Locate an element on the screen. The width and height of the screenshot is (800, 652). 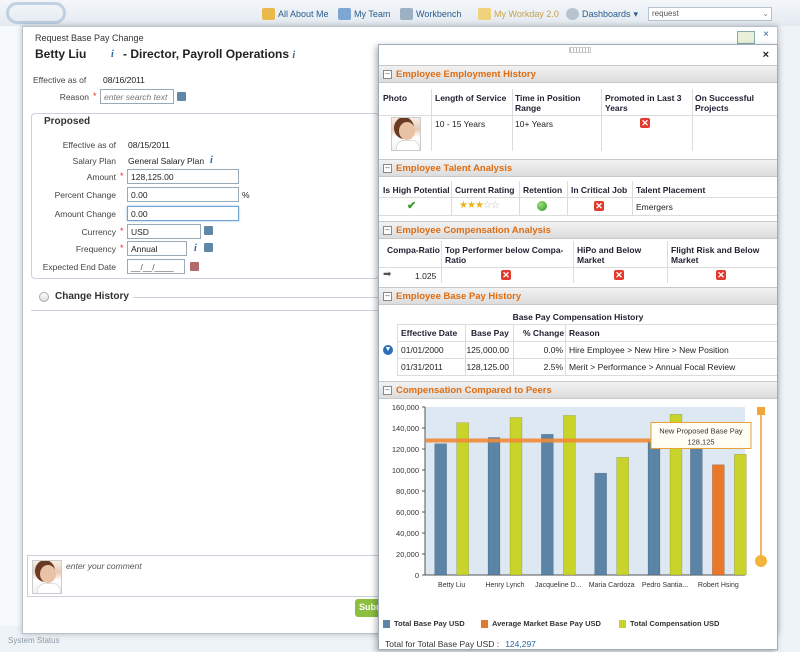
currency-input: USD is located at coordinates (164, 231).